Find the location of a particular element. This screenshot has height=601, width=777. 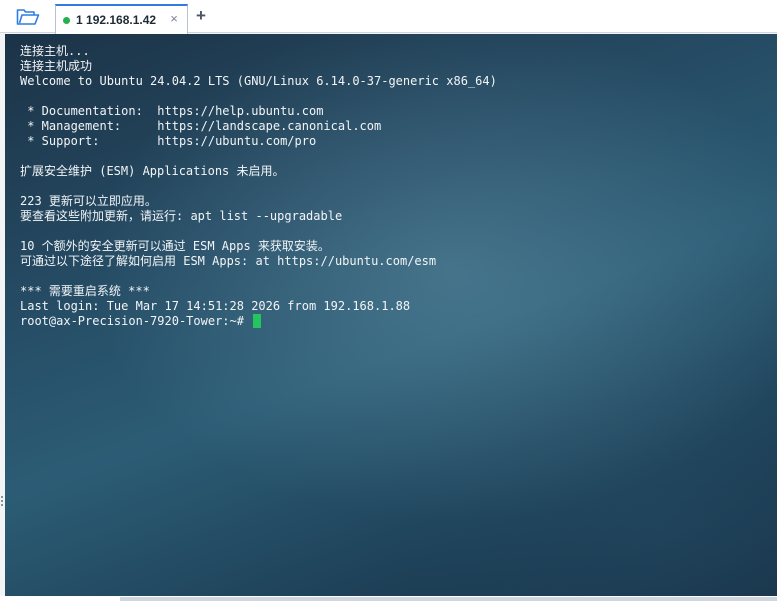

tab-label: 1 192.168.1.42 is located at coordinates (116, 20).